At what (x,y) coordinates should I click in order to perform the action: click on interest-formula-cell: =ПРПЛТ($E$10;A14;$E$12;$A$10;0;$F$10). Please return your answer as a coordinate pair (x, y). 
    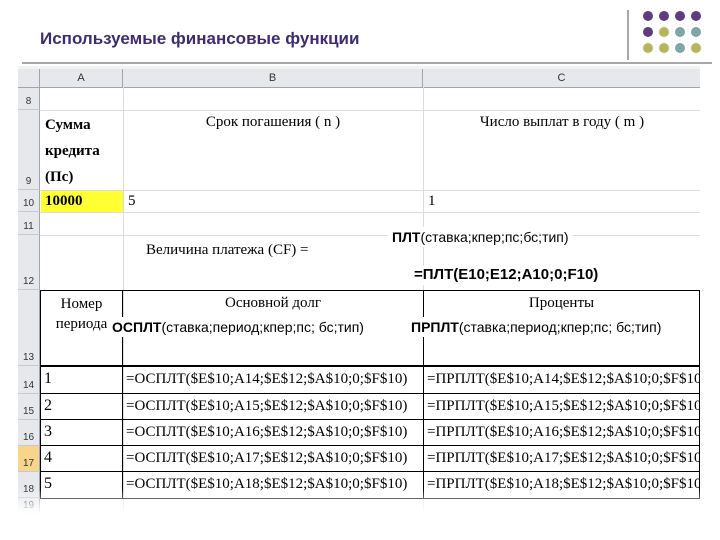
    Looking at the image, I should click on (561, 380).